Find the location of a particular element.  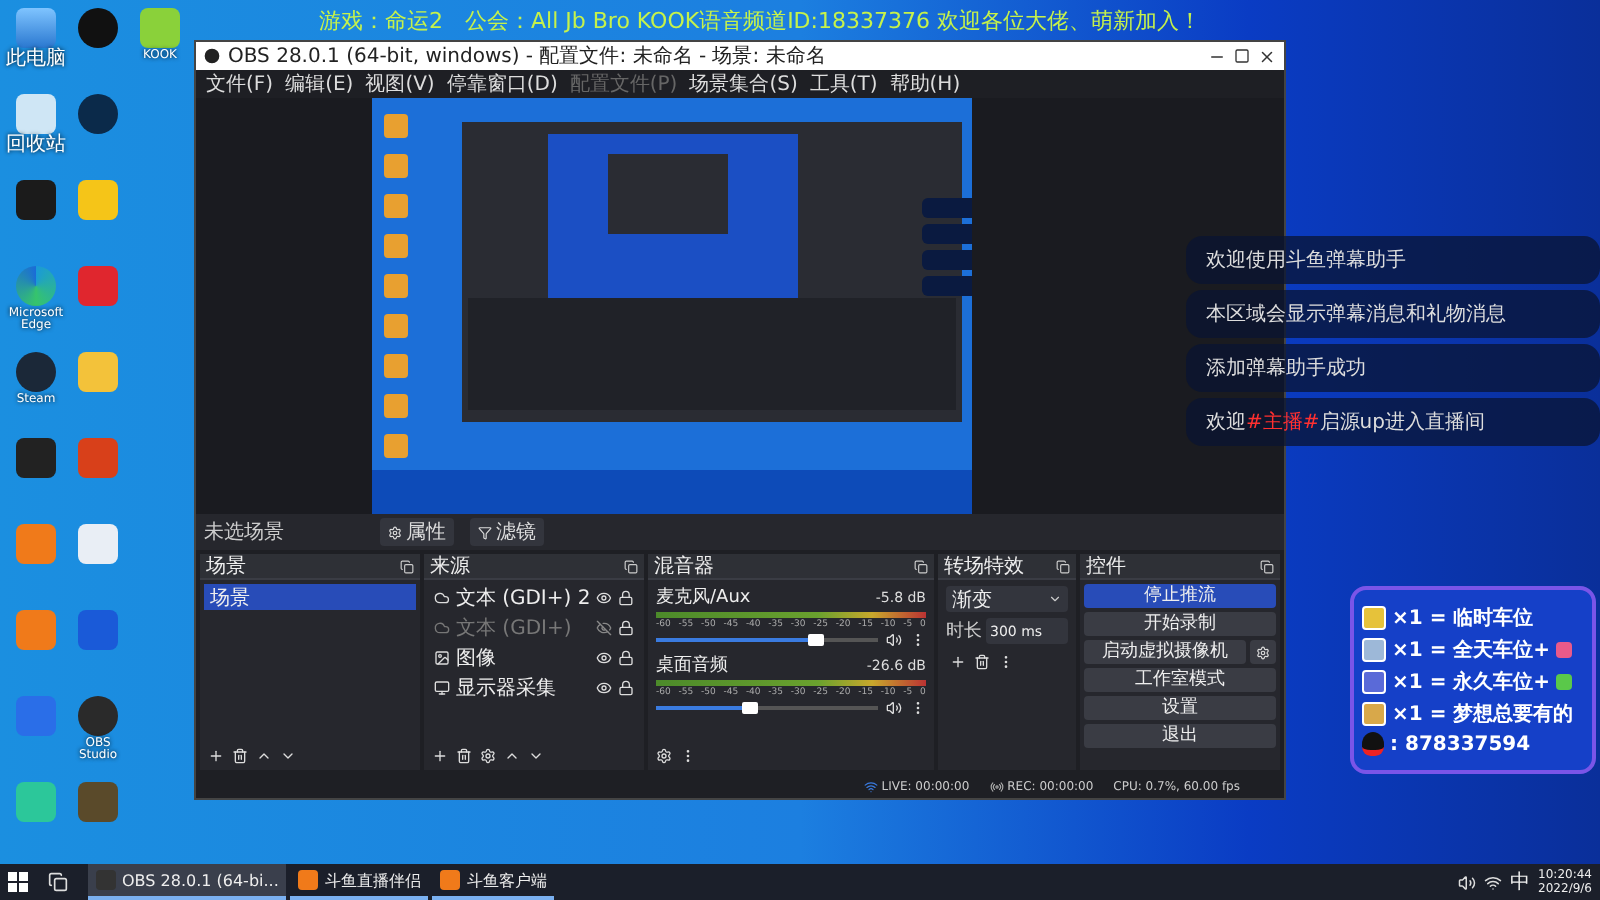

window-title: OBS 28.0.1 (64-bit, windows) - 配置文件: 未命名 - 场景: 未命名 is located at coordinates (528, 56).